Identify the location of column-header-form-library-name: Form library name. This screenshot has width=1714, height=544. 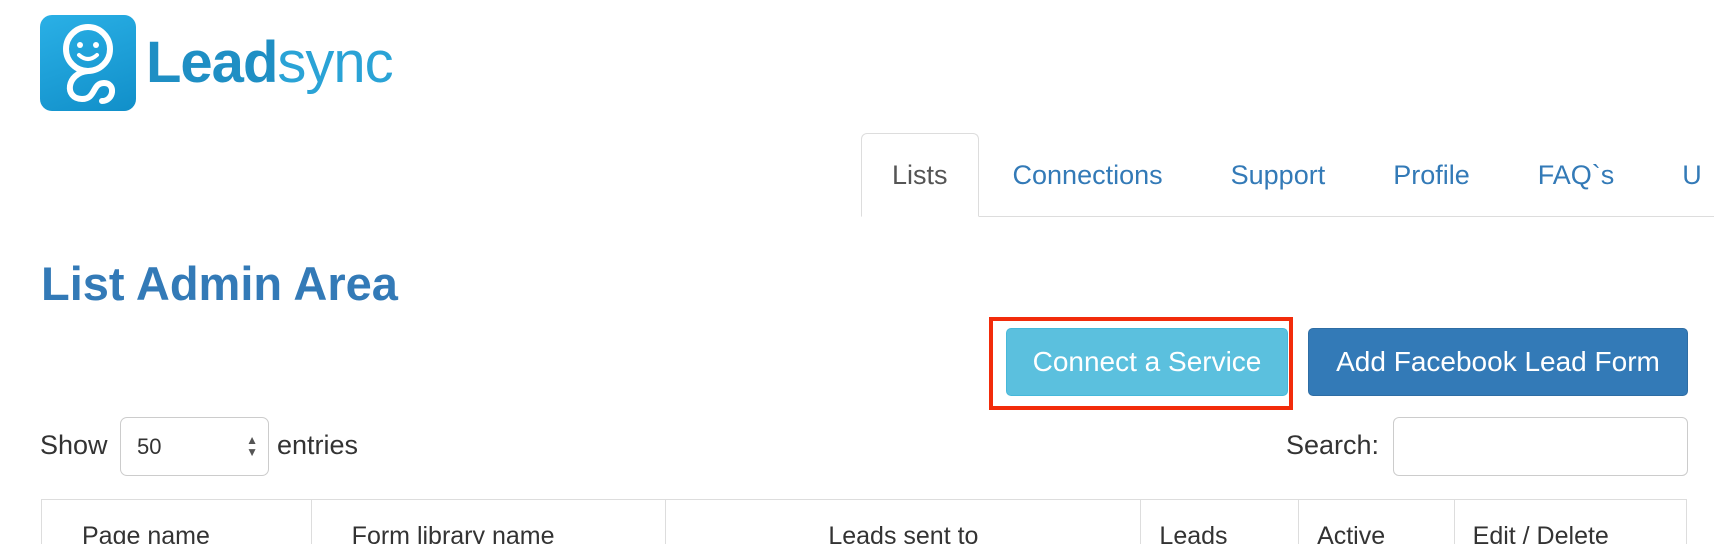
(488, 521).